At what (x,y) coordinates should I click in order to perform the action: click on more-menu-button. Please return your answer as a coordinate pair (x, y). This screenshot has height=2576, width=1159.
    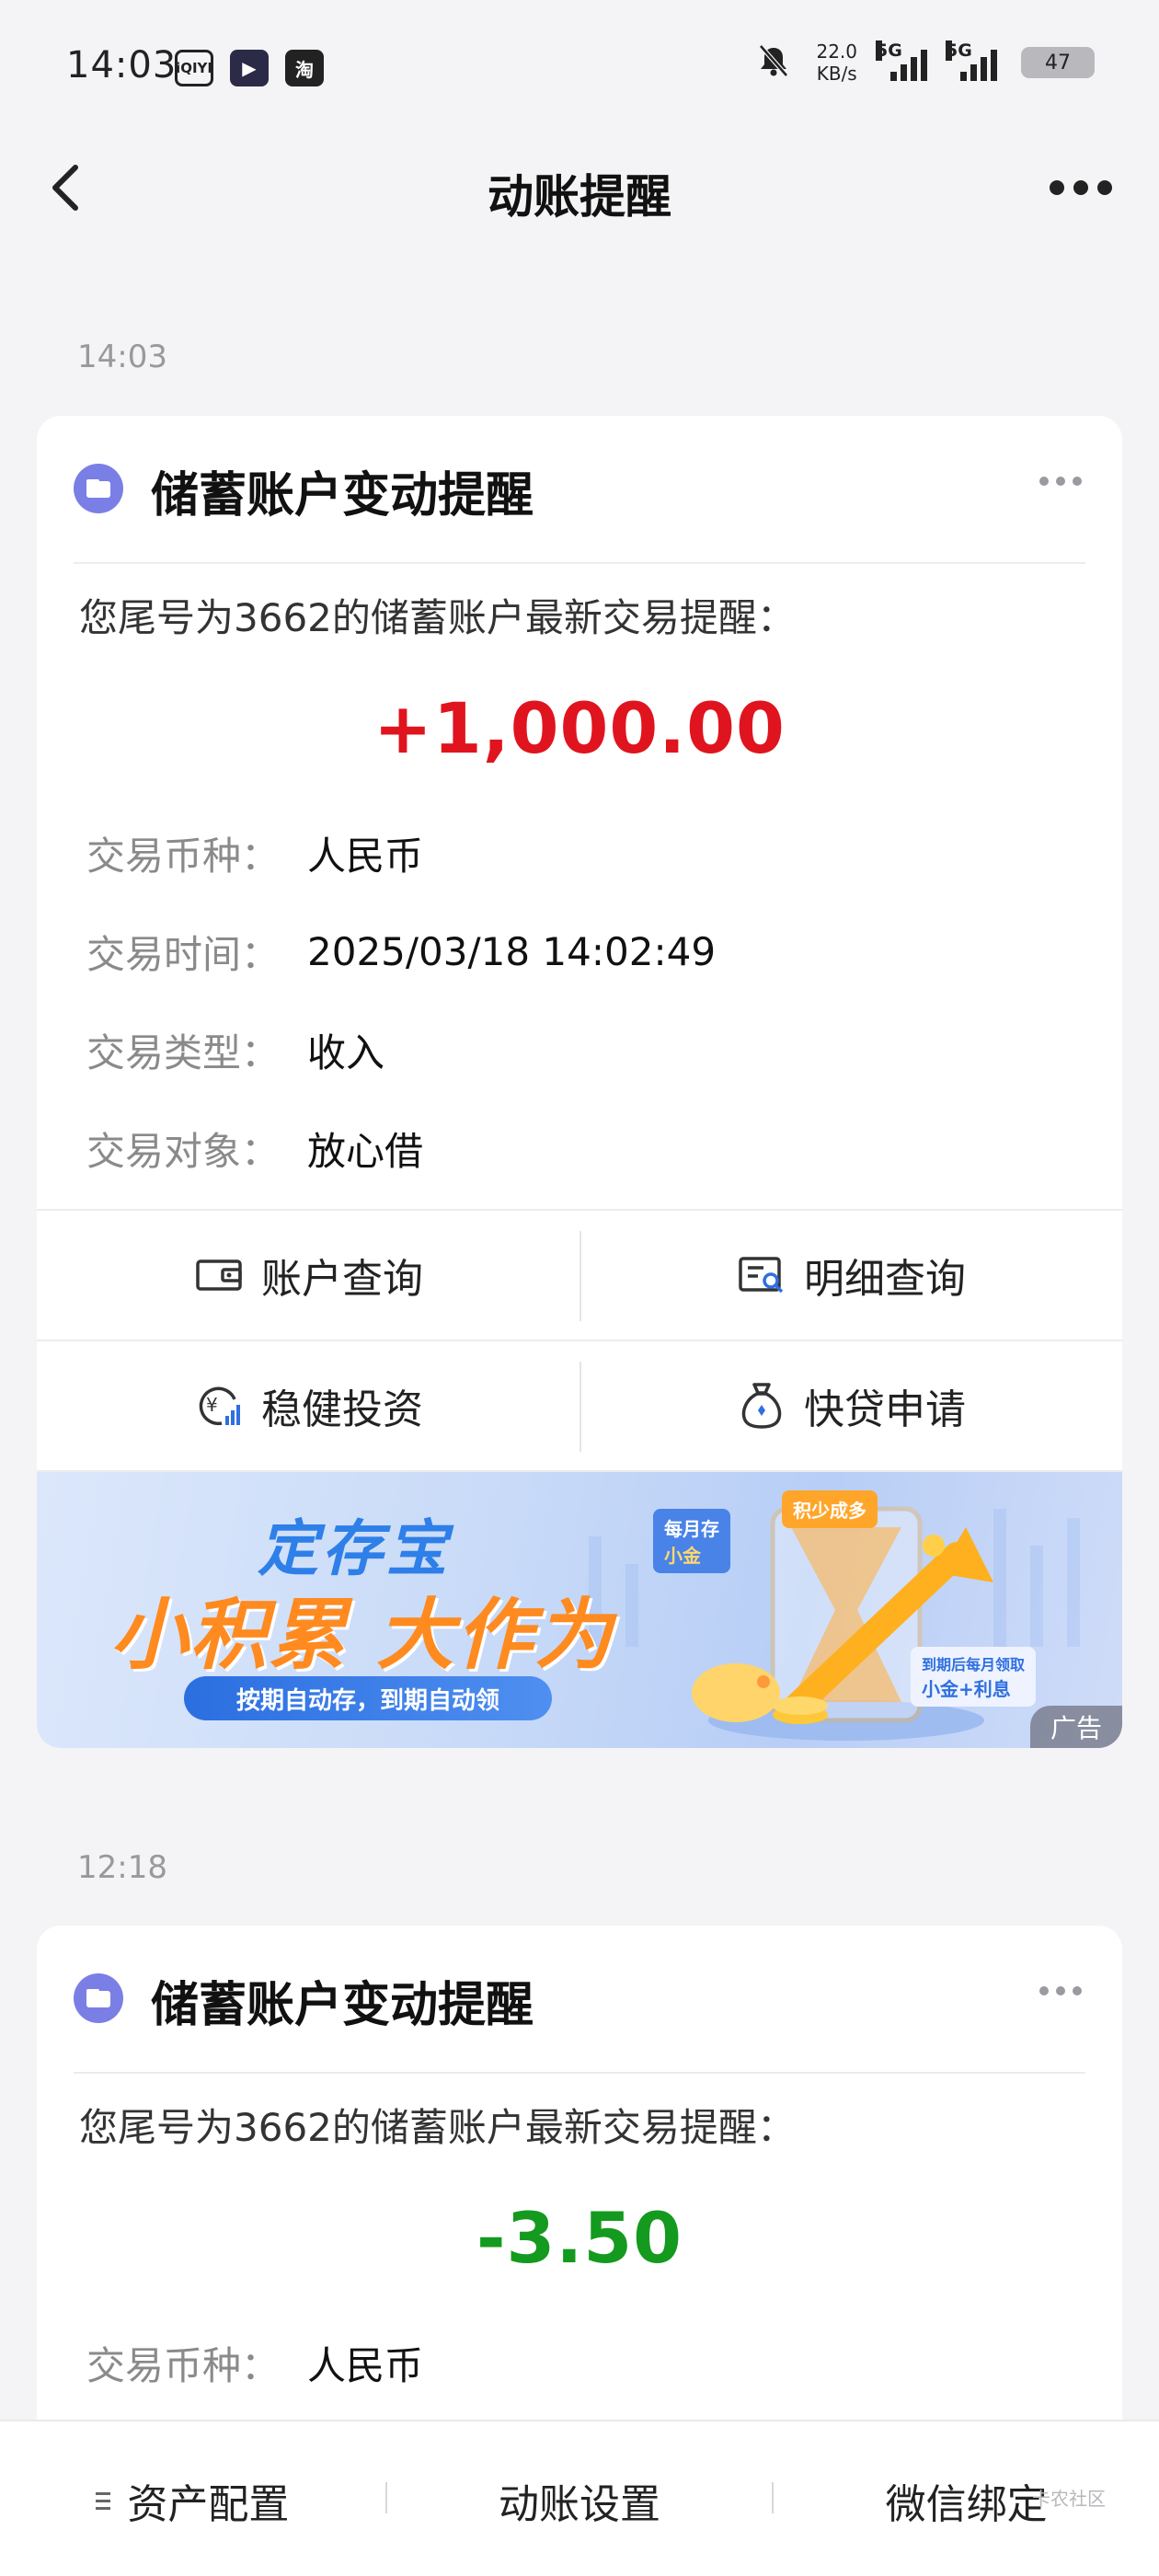
    Looking at the image, I should click on (1080, 187).